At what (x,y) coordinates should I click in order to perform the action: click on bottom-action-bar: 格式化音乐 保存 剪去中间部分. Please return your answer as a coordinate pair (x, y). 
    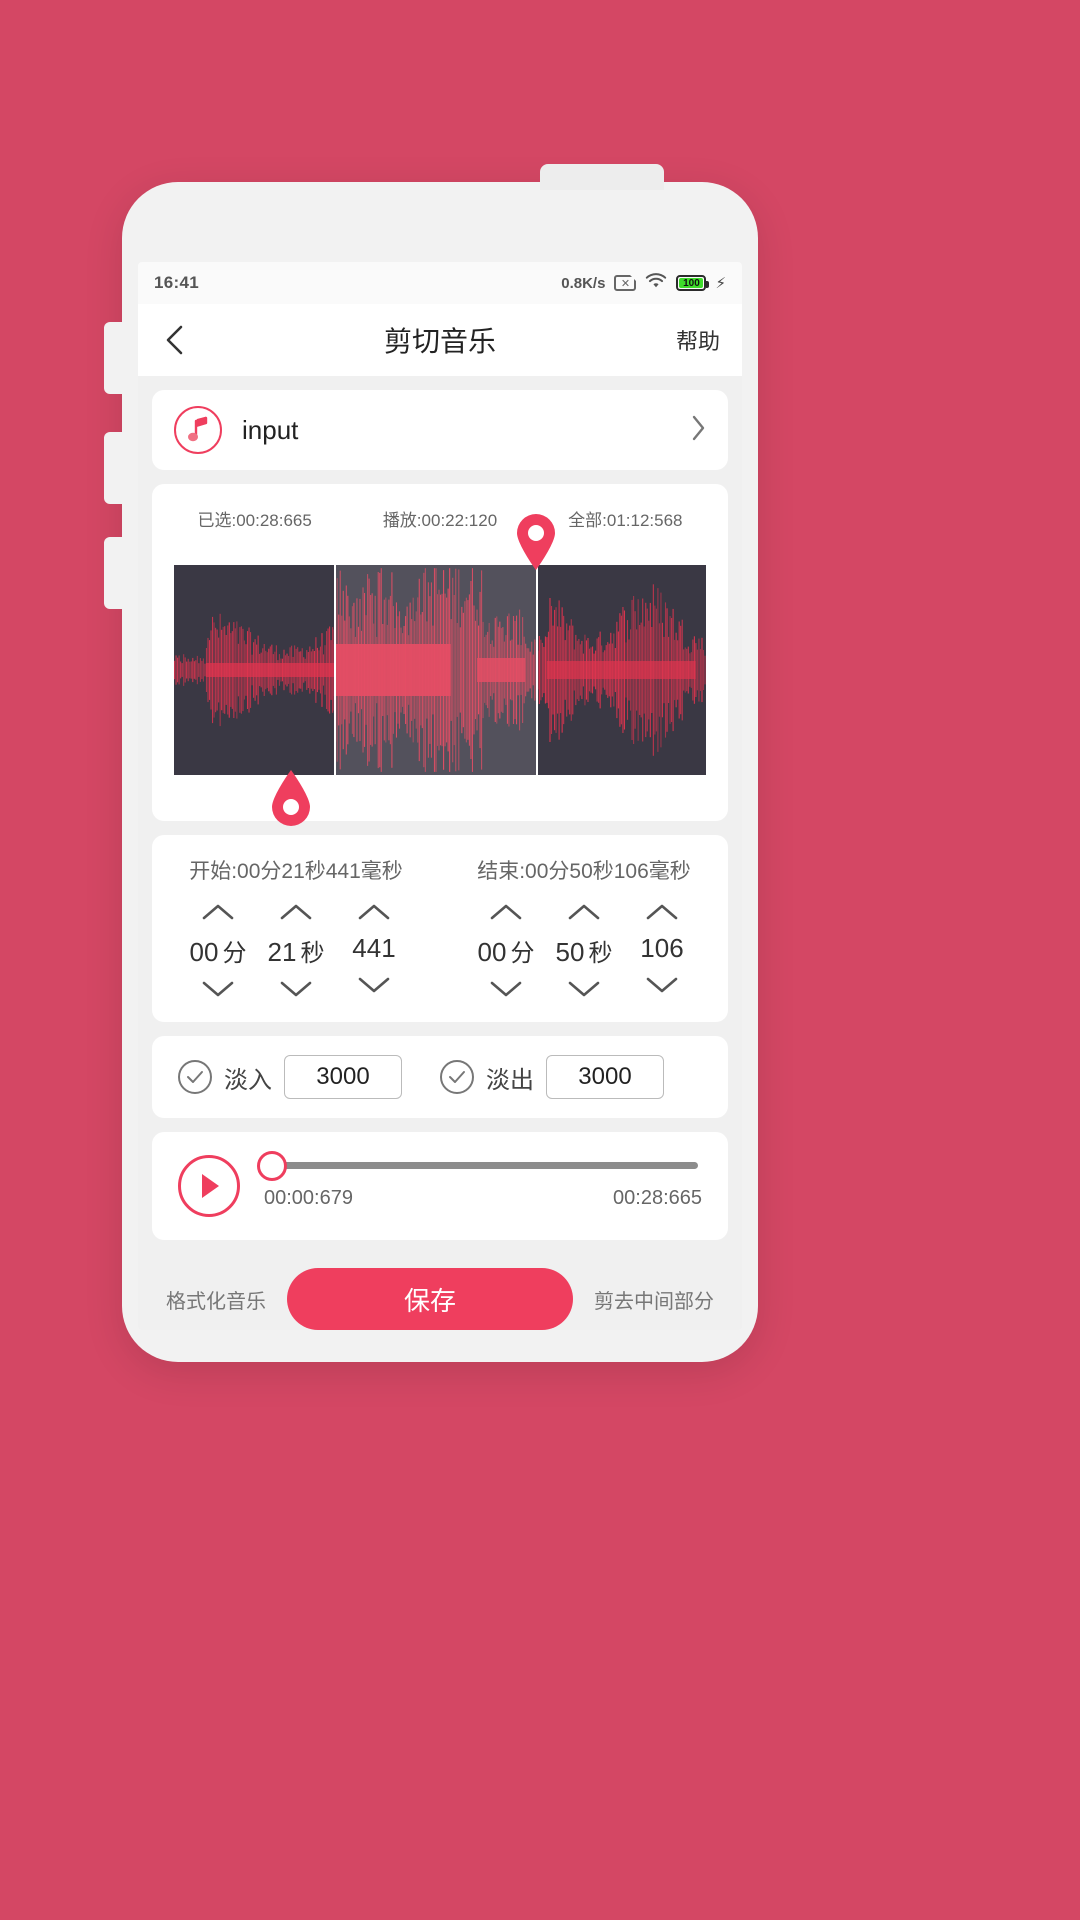
    Looking at the image, I should click on (440, 1285).